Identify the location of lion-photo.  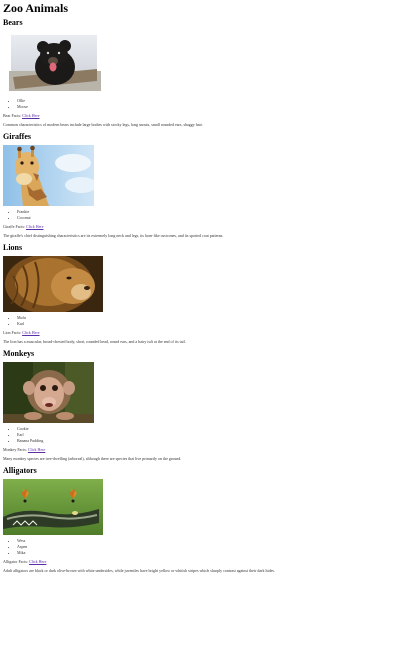
(53, 284).